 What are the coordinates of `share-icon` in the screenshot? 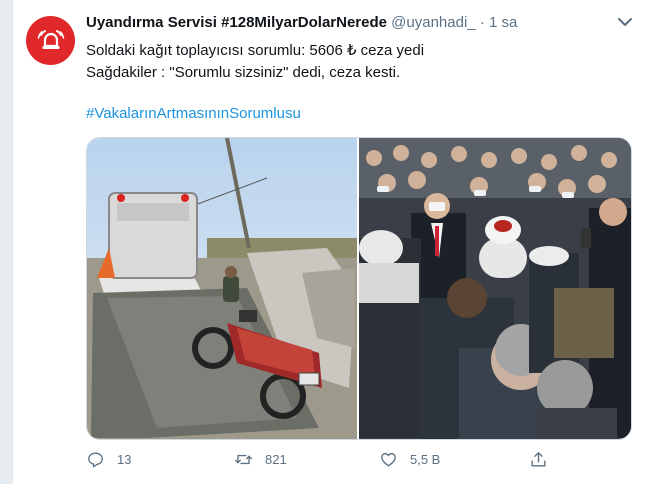 It's located at (538, 459).